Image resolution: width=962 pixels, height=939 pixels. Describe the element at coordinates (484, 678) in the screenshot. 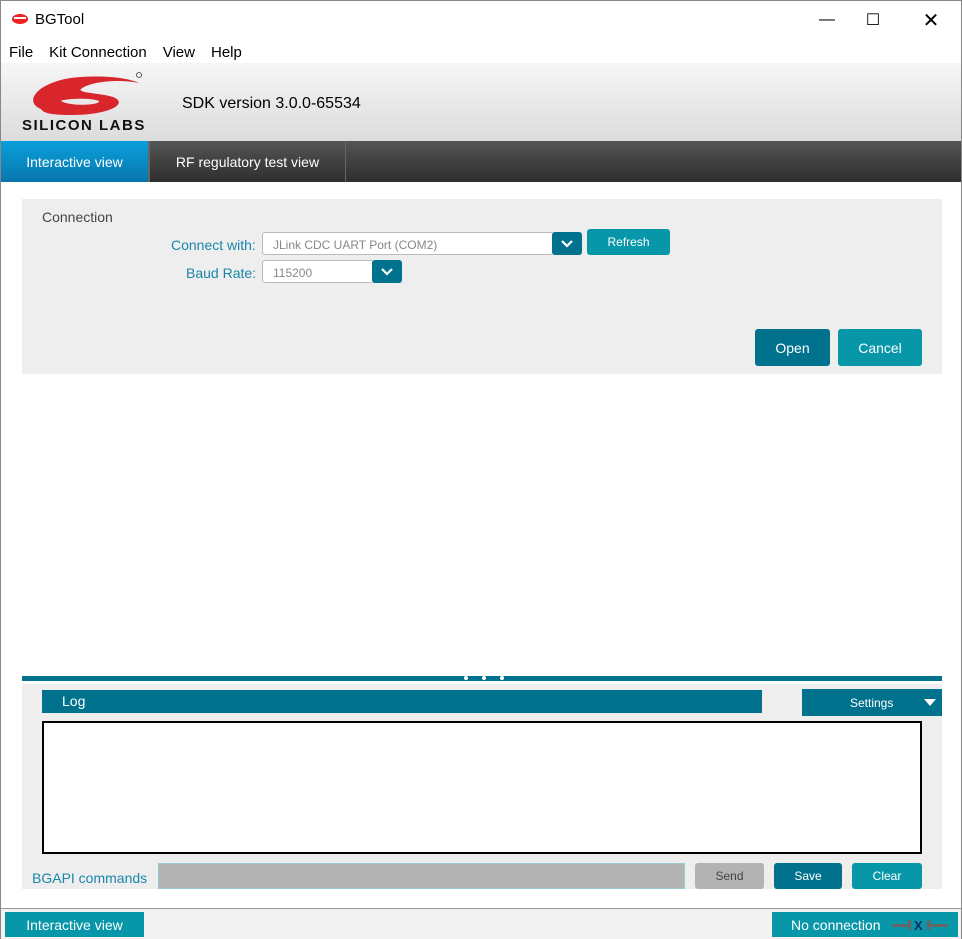

I see `splitter-dots-icon` at that location.